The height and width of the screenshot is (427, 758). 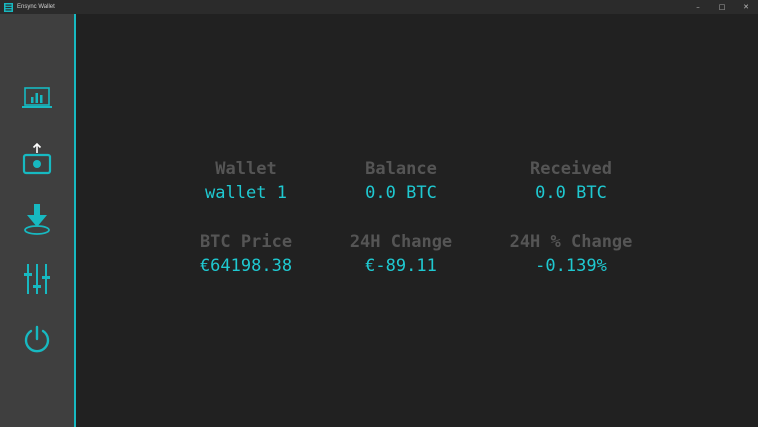 What do you see at coordinates (401, 169) in the screenshot?
I see `balance-label: Balance` at bounding box center [401, 169].